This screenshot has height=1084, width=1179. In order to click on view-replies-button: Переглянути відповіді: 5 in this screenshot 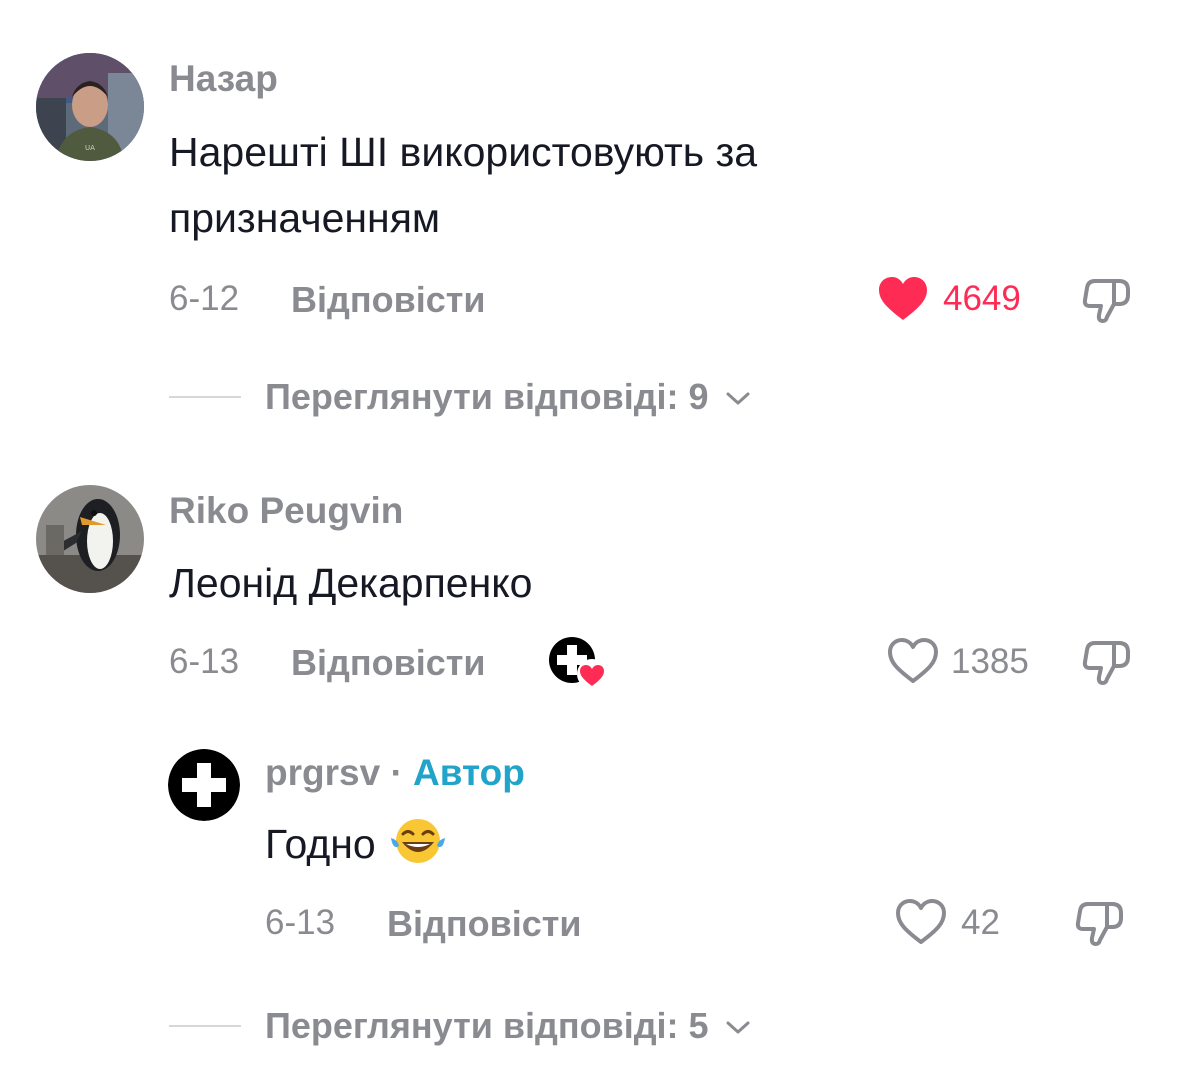, I will do `click(508, 1026)`.